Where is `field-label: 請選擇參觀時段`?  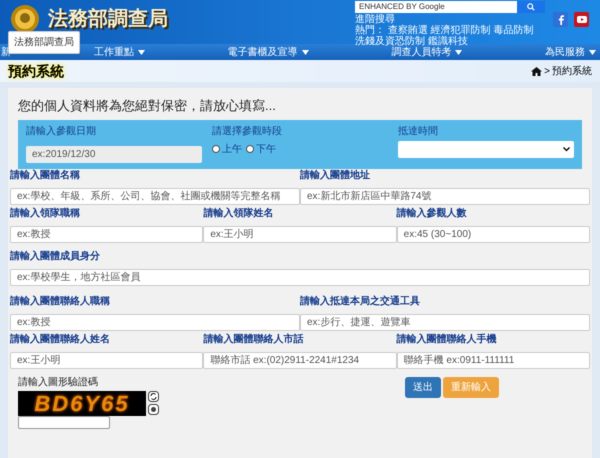
field-label: 請選擇參觀時段 is located at coordinates (247, 131).